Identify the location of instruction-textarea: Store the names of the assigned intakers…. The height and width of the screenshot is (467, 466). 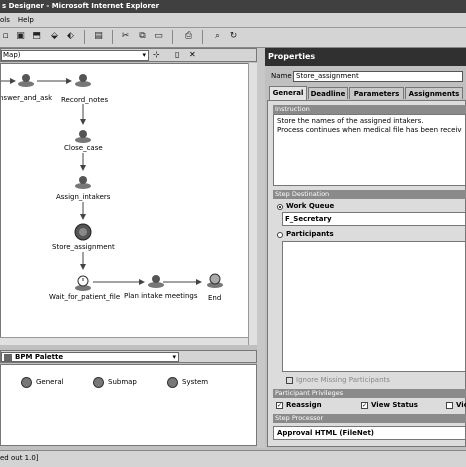
(369, 150).